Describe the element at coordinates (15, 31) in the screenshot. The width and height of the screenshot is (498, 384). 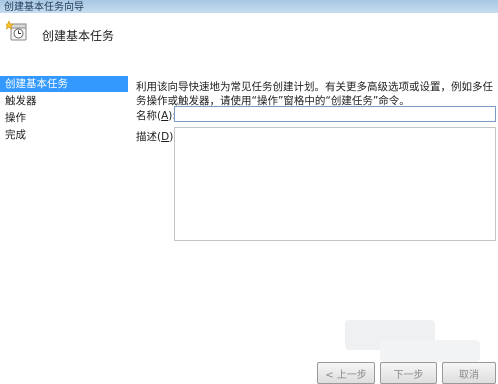
I see `task-wizard-icon` at that location.